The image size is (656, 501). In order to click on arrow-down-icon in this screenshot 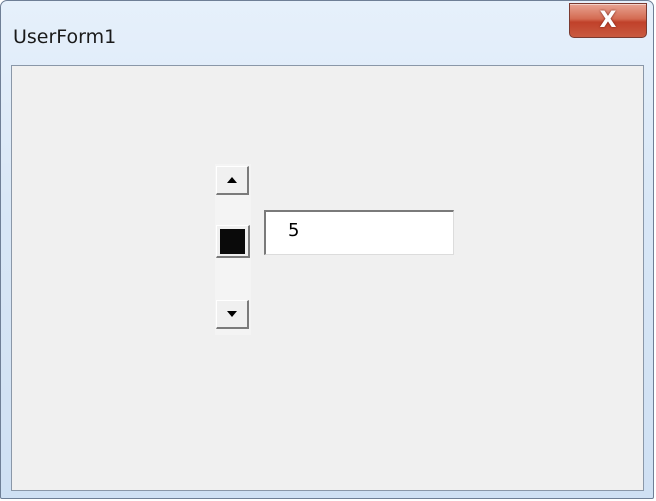, I will do `click(232, 314)`.